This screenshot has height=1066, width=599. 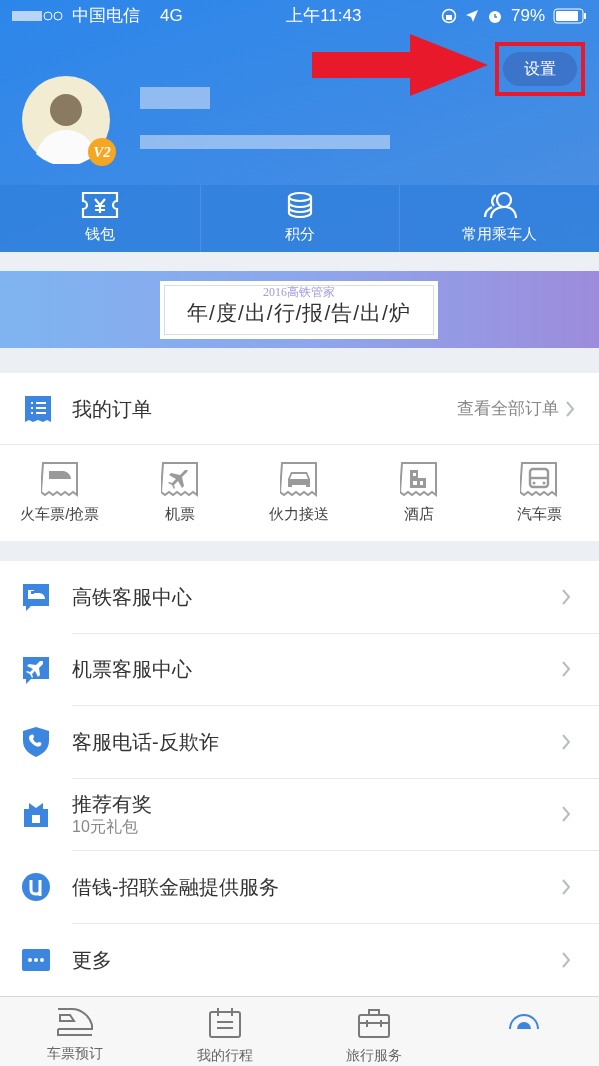 I want to click on order-category-button: 伙力接送, so click(x=299, y=493).